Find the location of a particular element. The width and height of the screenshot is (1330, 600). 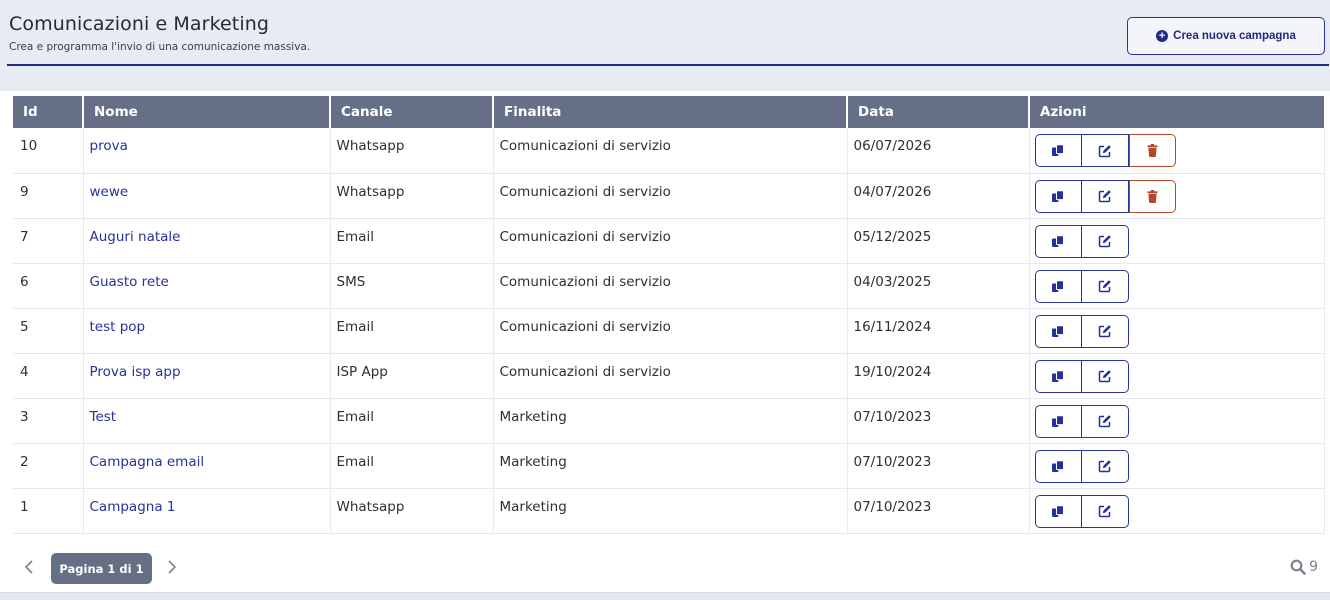

table-row: 3 Test Email Marketing 07/10/2023 is located at coordinates (669, 421).